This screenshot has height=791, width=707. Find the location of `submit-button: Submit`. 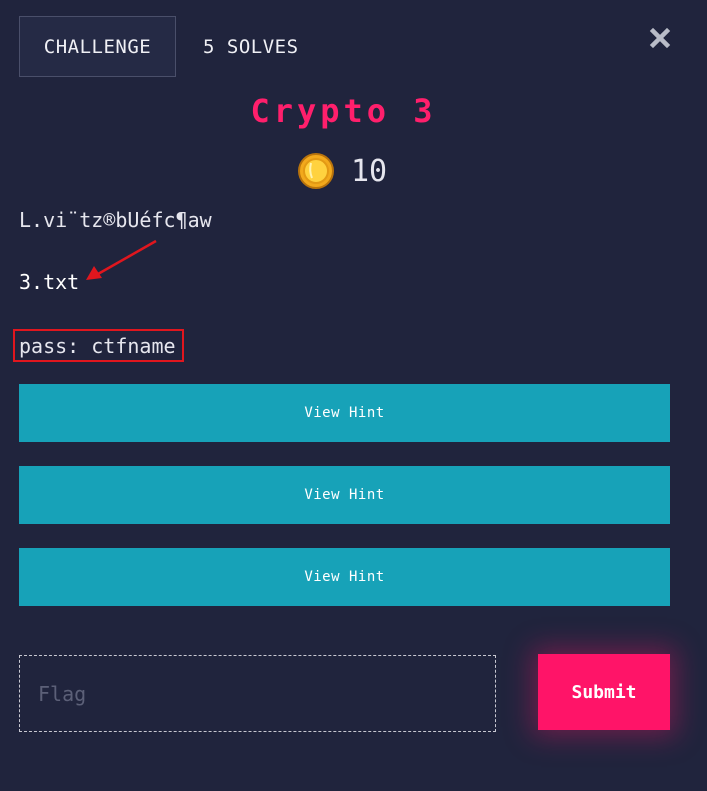

submit-button: Submit is located at coordinates (604, 692).